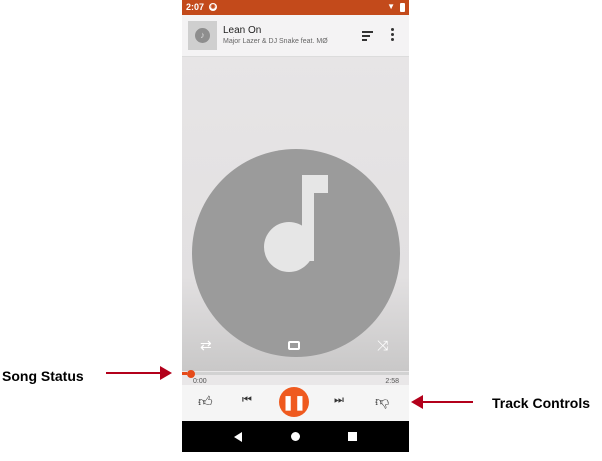 Image resolution: width=602 pixels, height=461 pixels. I want to click on pause-icon: ❚❚, so click(294, 402).